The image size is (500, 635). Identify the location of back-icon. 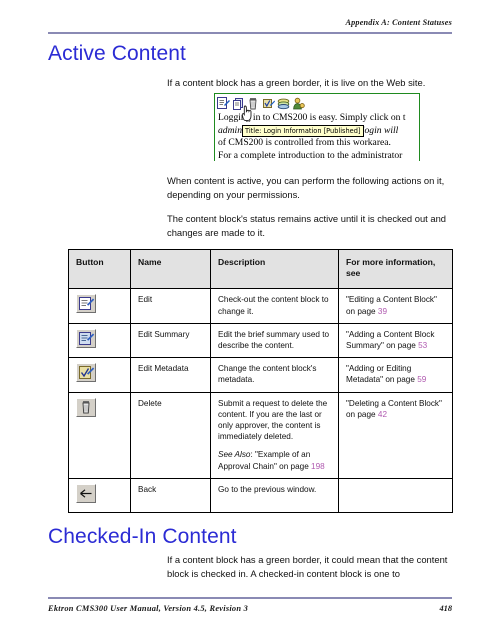
(86, 493).